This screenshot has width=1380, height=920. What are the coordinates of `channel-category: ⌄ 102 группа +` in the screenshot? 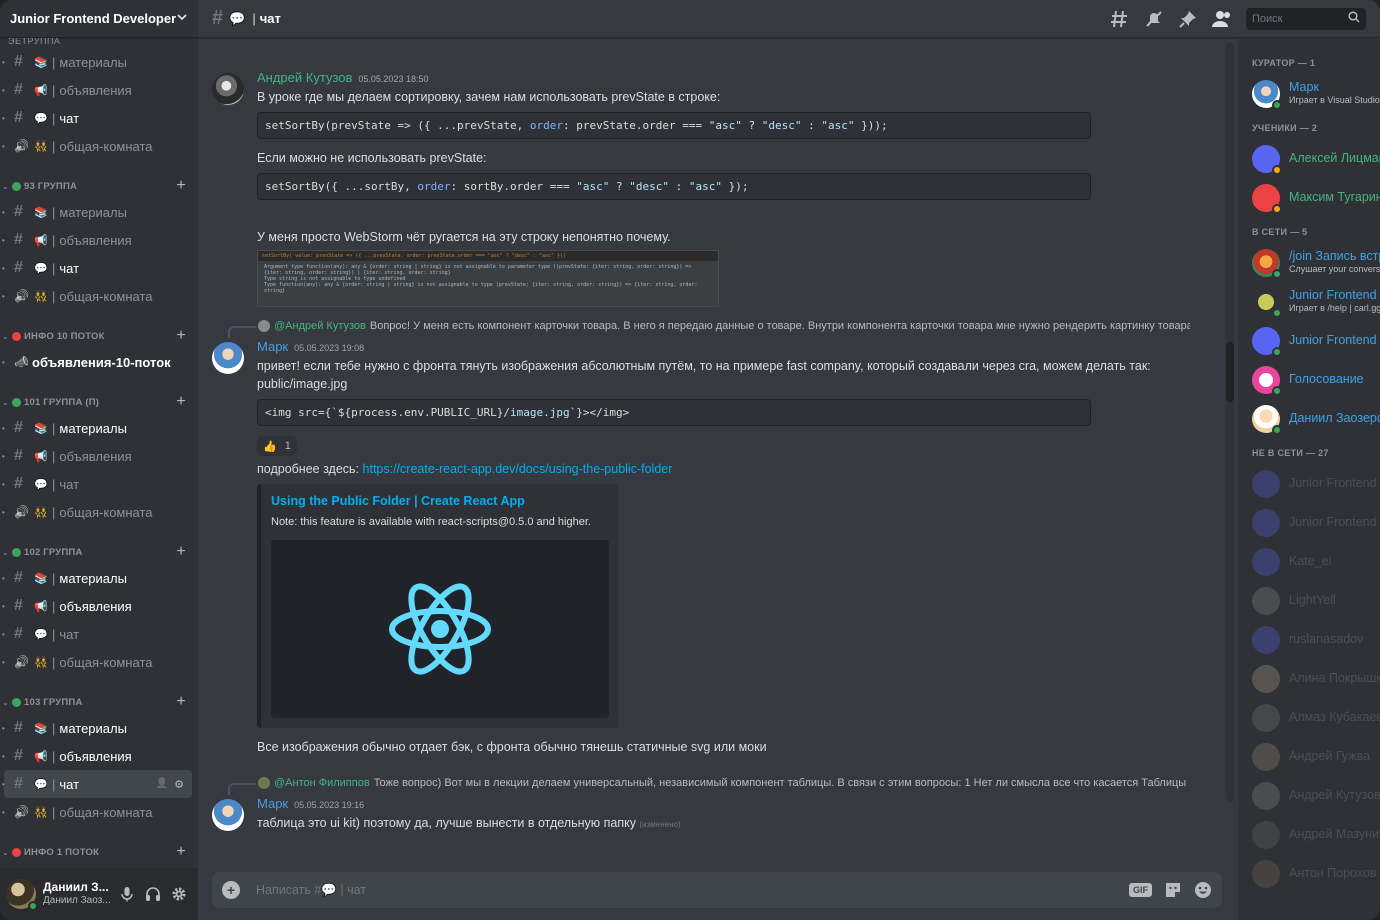 It's located at (99, 552).